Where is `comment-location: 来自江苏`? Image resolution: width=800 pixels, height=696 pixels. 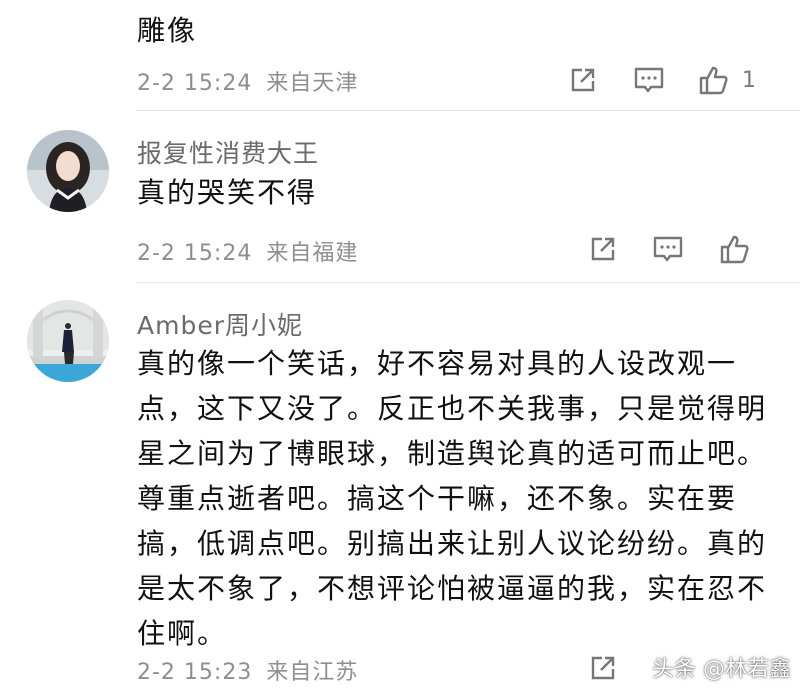
comment-location: 来自江苏 is located at coordinates (312, 672).